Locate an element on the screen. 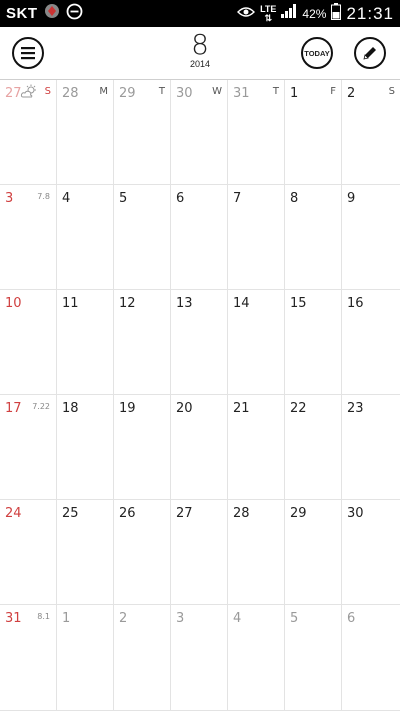 This screenshot has width=400, height=711. day-cell: 15 is located at coordinates (313, 342).